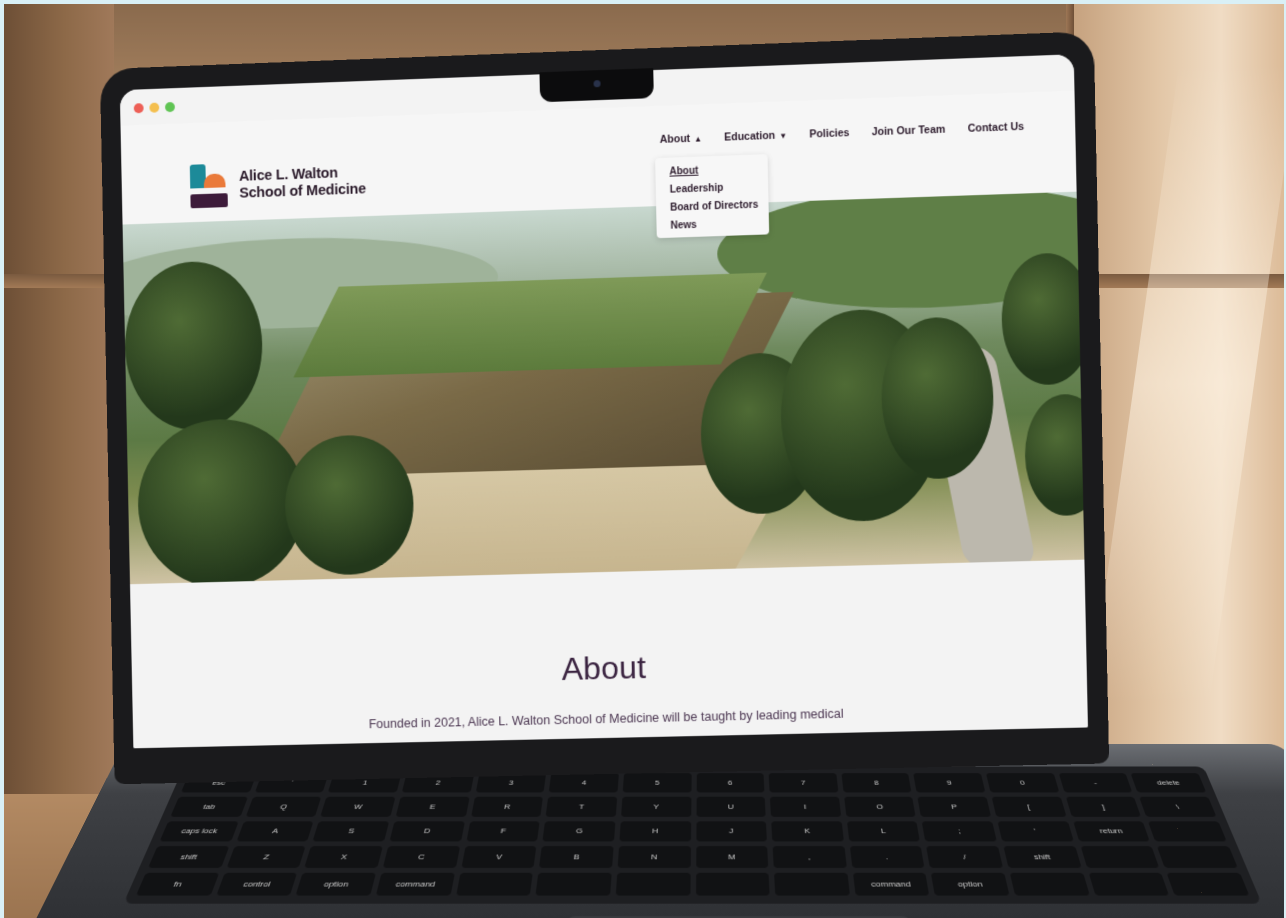 The height and width of the screenshot is (918, 1286). I want to click on keyboard-key: V, so click(498, 857).